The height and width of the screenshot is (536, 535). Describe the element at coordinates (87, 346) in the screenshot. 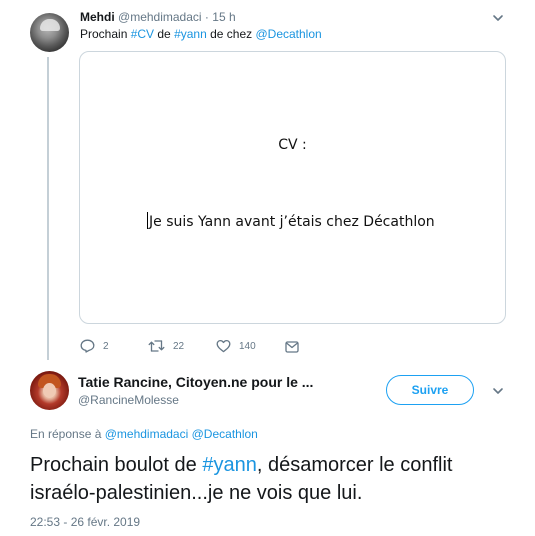

I see `reply-icon` at that location.